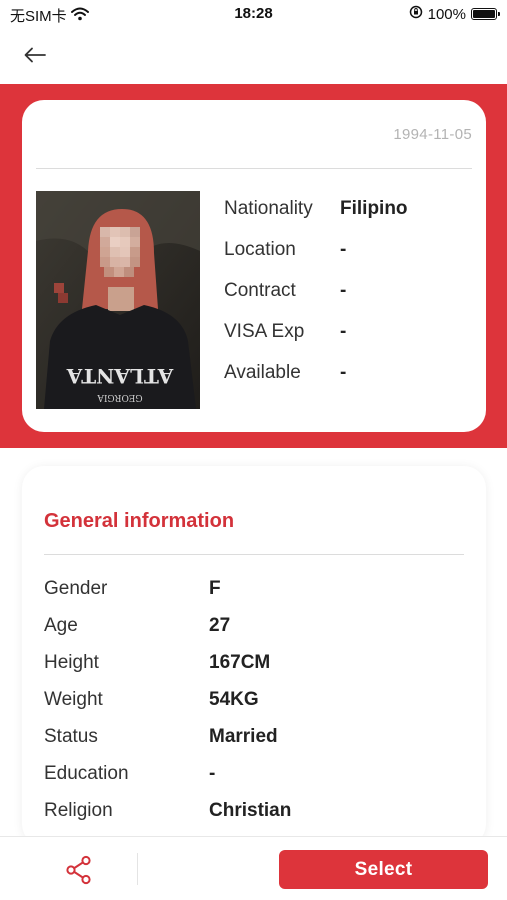 Image resolution: width=507 pixels, height=900 pixels. Describe the element at coordinates (260, 290) in the screenshot. I see `info-label: Contract` at that location.